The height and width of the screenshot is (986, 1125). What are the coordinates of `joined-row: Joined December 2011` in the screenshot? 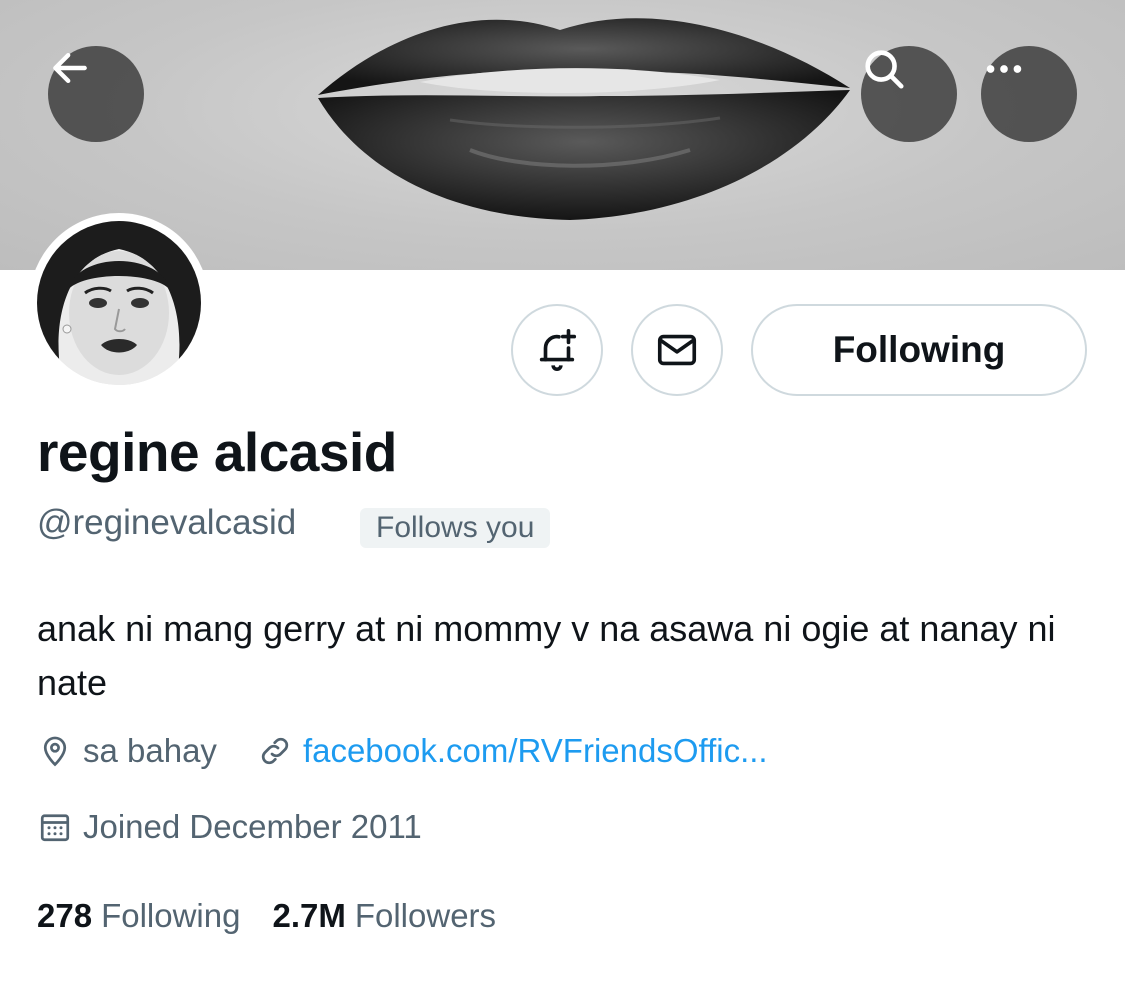 It's located at (229, 827).